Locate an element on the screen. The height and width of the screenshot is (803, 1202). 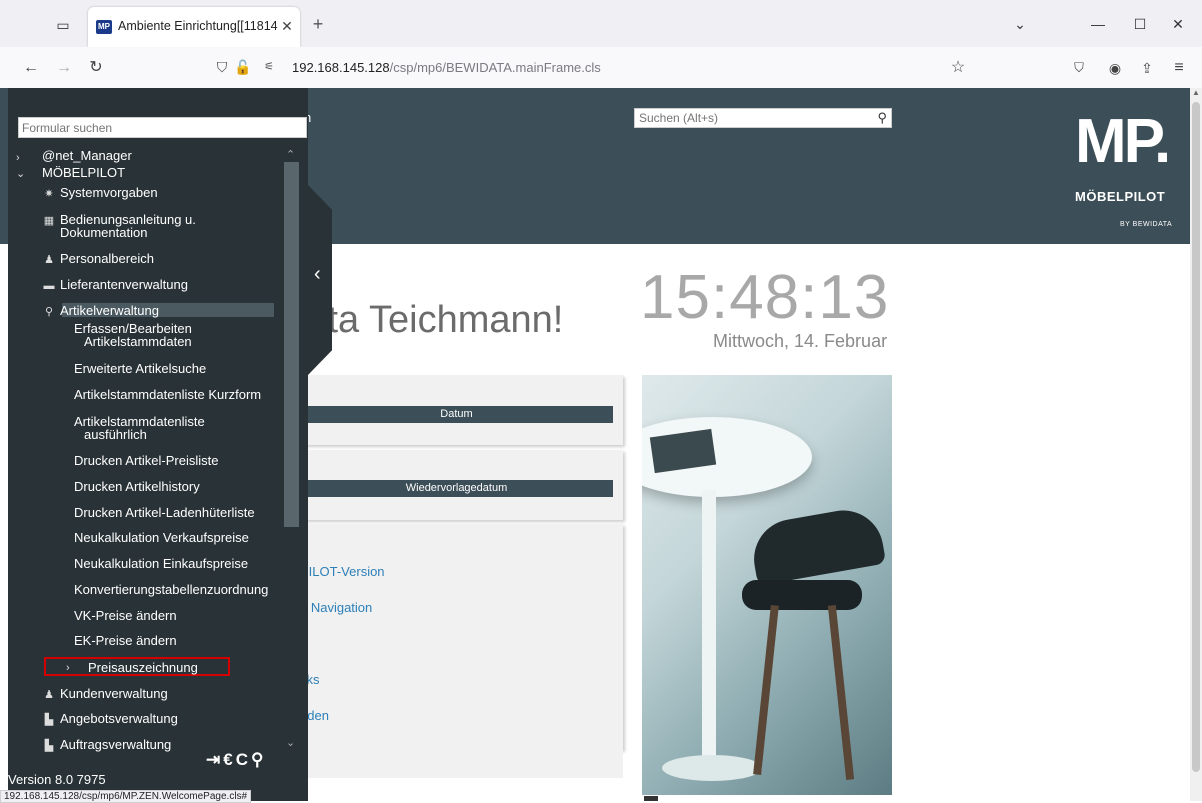
url-path: /csp/mp6/BEWIDATA.mainFrame.cls is located at coordinates (495, 67).